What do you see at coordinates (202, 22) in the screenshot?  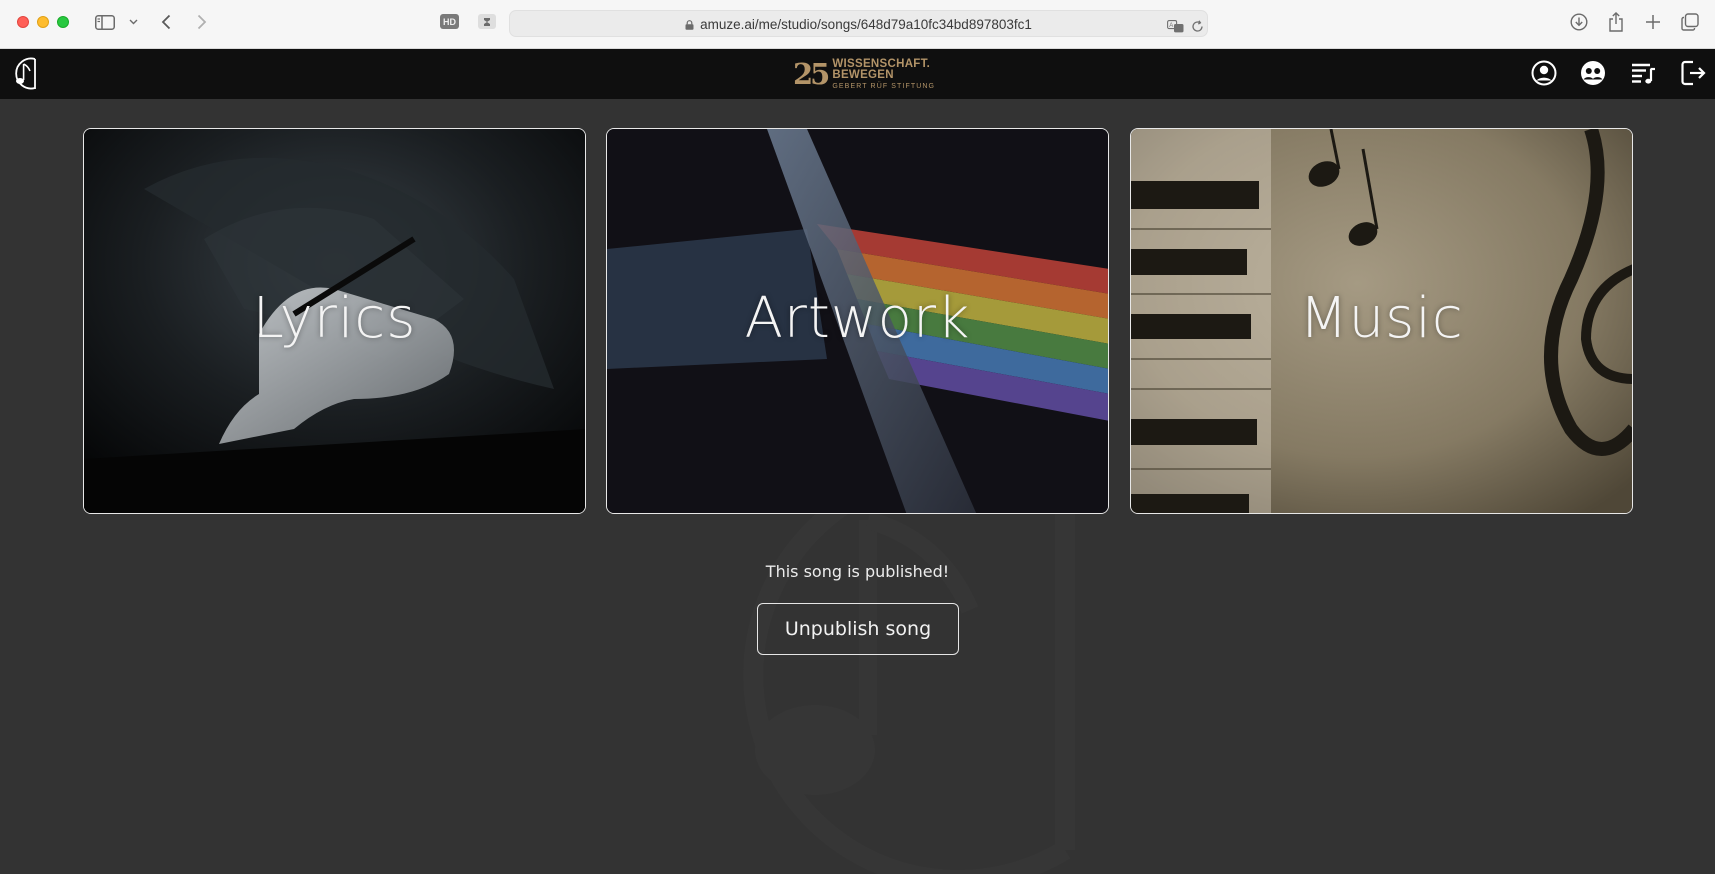 I see `forward-icon` at bounding box center [202, 22].